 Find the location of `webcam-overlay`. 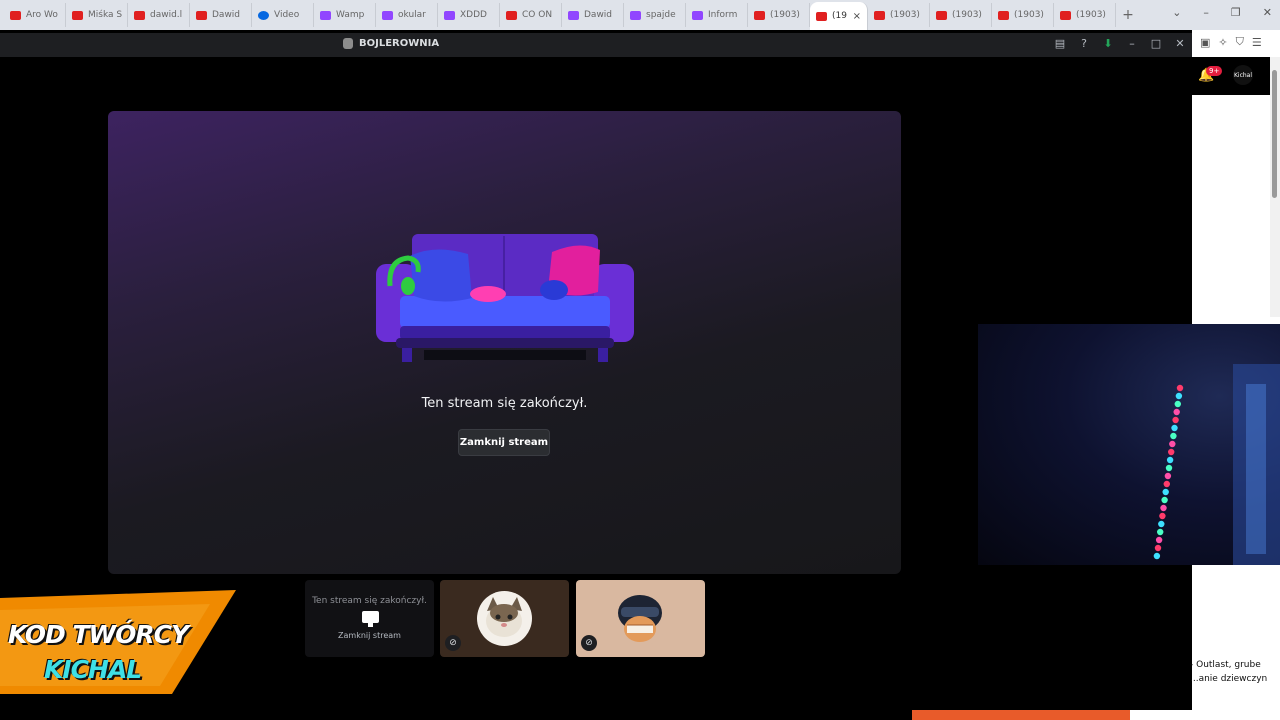

webcam-overlay is located at coordinates (1129, 444).